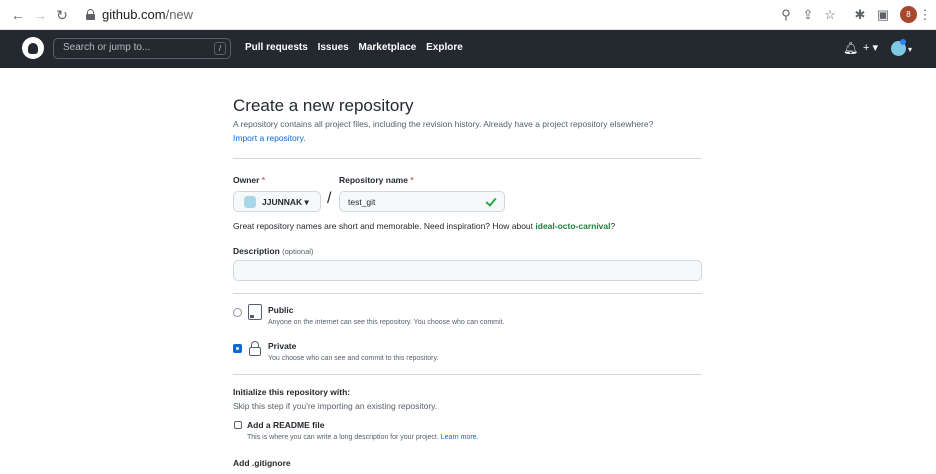 The image size is (936, 474). I want to click on owner-avatar, so click(250, 202).